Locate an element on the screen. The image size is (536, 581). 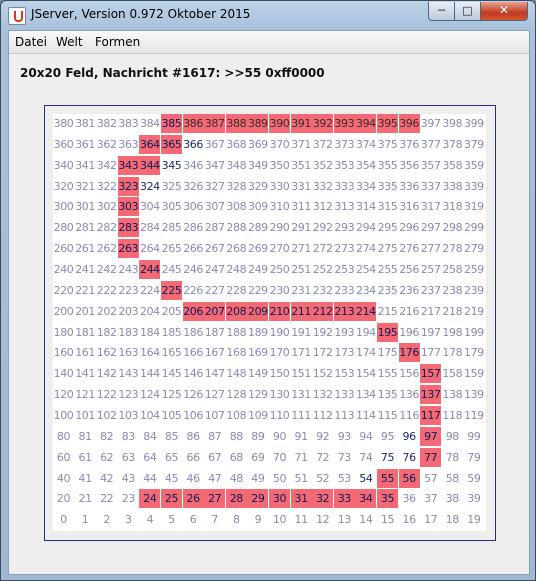
grid-cell: 225 is located at coordinates (171, 290).